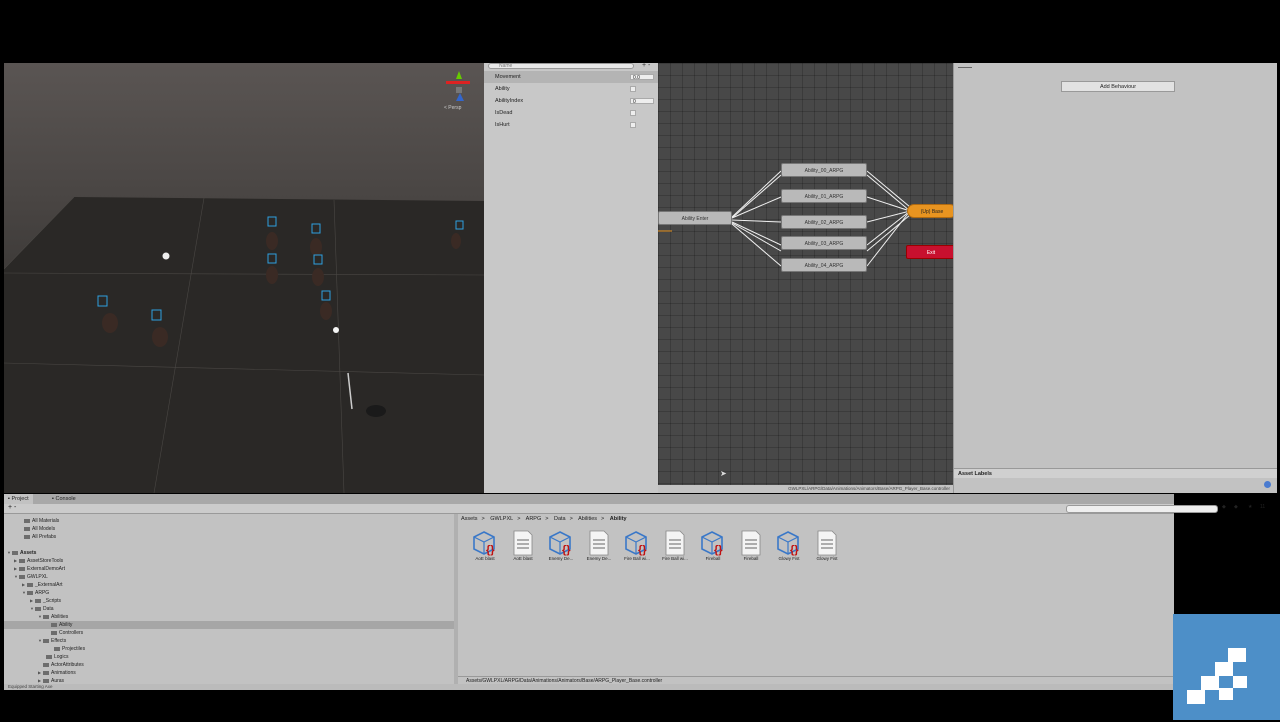  I want to click on breadcrumb-item: Abilities, so click(587, 519).